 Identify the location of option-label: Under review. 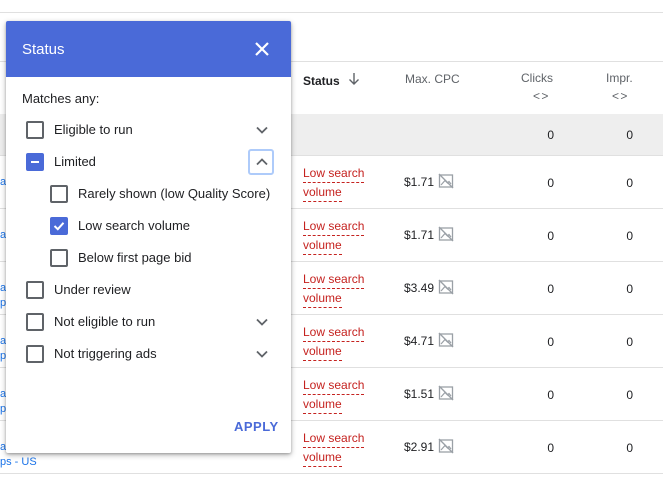
(92, 289).